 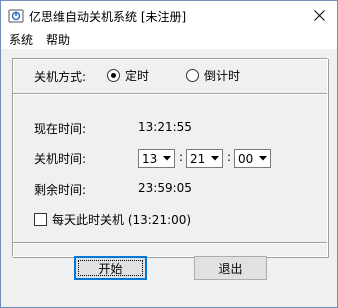 I want to click on hour-select: 13, so click(x=156, y=158).